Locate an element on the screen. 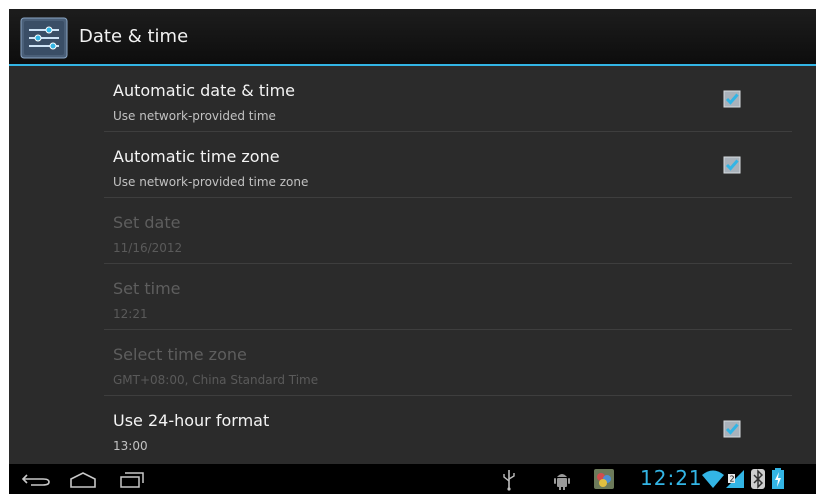 The image size is (816, 494). page-title: Date & time is located at coordinates (134, 36).